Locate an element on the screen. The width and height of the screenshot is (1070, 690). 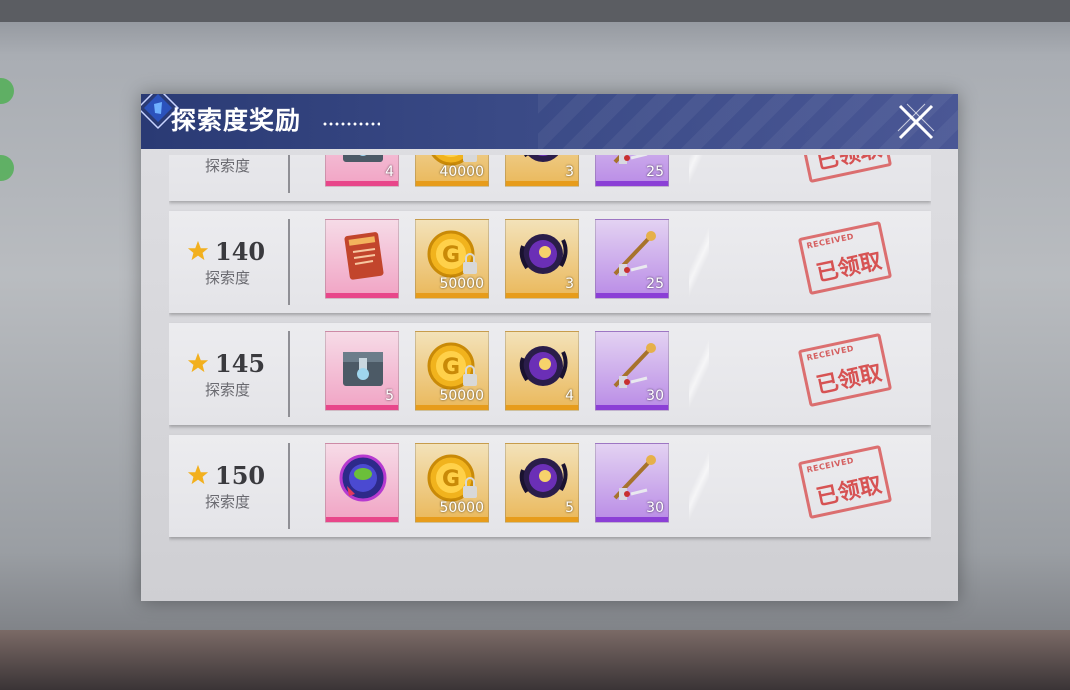
reward-row: 145 探索度 5 G 50000 4 30 RECEIVED 已领取 is located at coordinates (550, 374).